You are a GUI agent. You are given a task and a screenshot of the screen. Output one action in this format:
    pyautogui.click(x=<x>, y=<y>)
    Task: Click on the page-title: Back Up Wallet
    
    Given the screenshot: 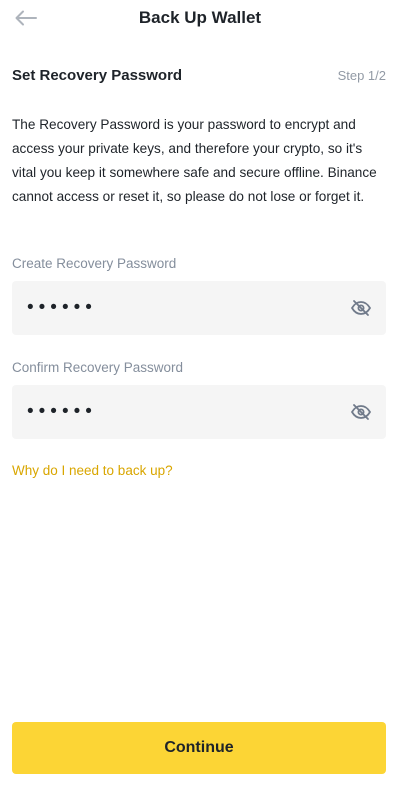 What is the action you would take?
    pyautogui.click(x=200, y=17)
    